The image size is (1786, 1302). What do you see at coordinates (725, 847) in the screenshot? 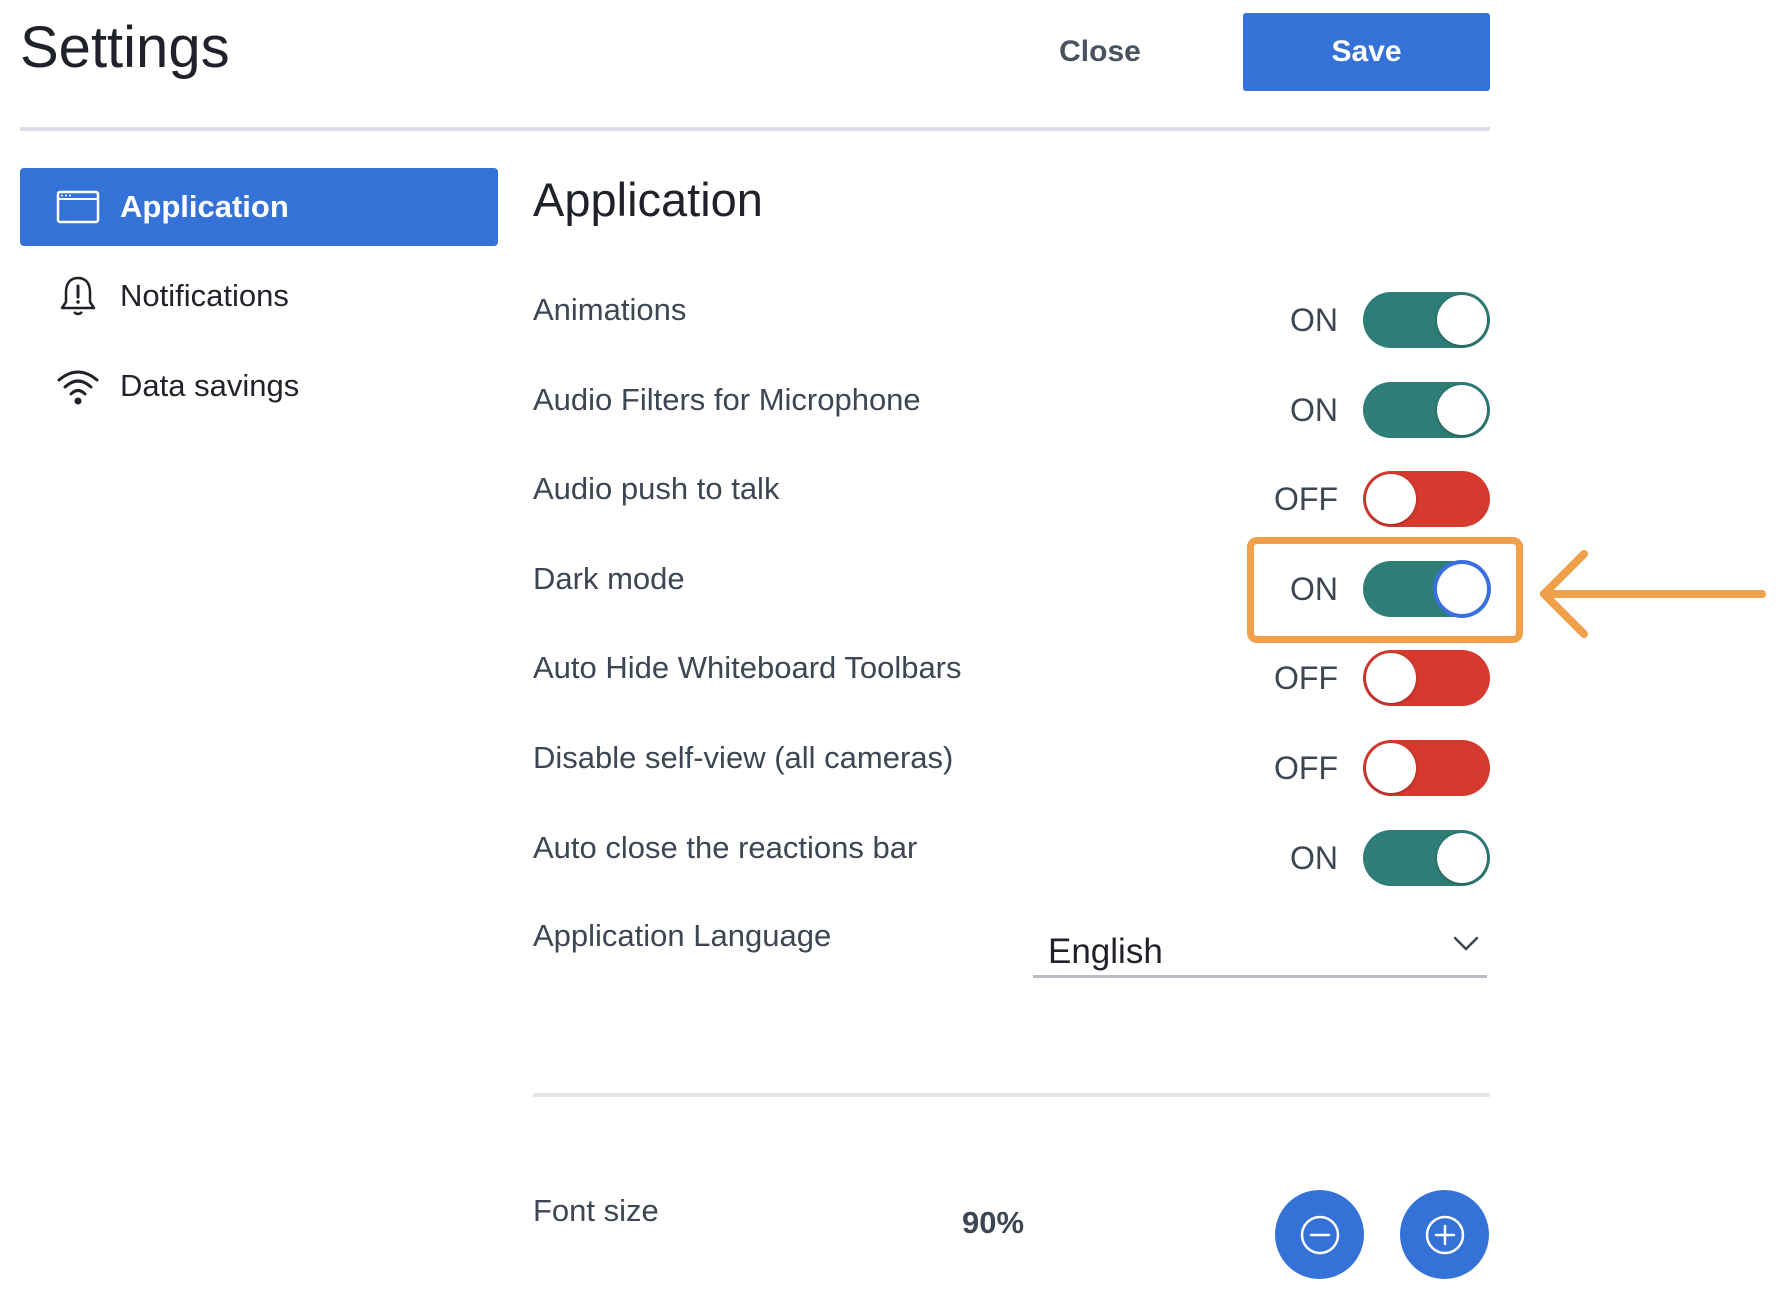
I see `setting-label: Auto close the reactions bar` at bounding box center [725, 847].